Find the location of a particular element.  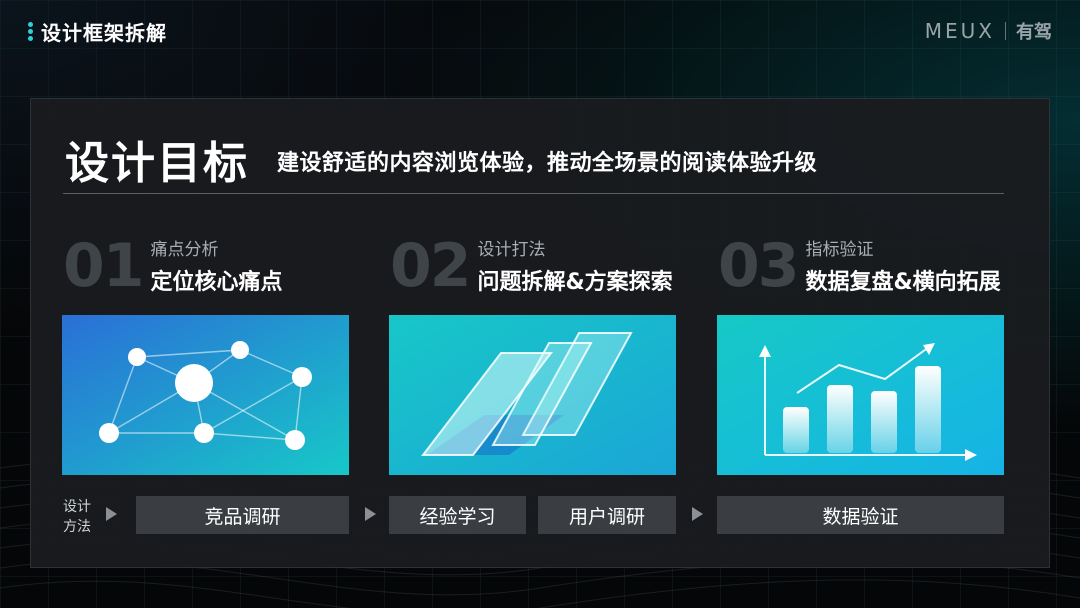

title-dots-icon is located at coordinates (30, 31).